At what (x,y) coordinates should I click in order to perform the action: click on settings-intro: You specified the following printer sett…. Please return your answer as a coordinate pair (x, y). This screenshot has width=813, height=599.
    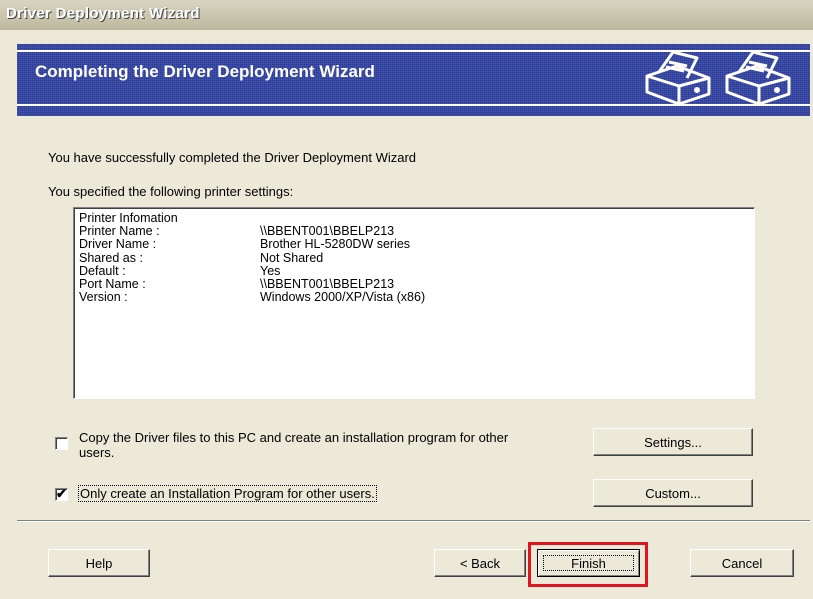
    Looking at the image, I should click on (171, 191).